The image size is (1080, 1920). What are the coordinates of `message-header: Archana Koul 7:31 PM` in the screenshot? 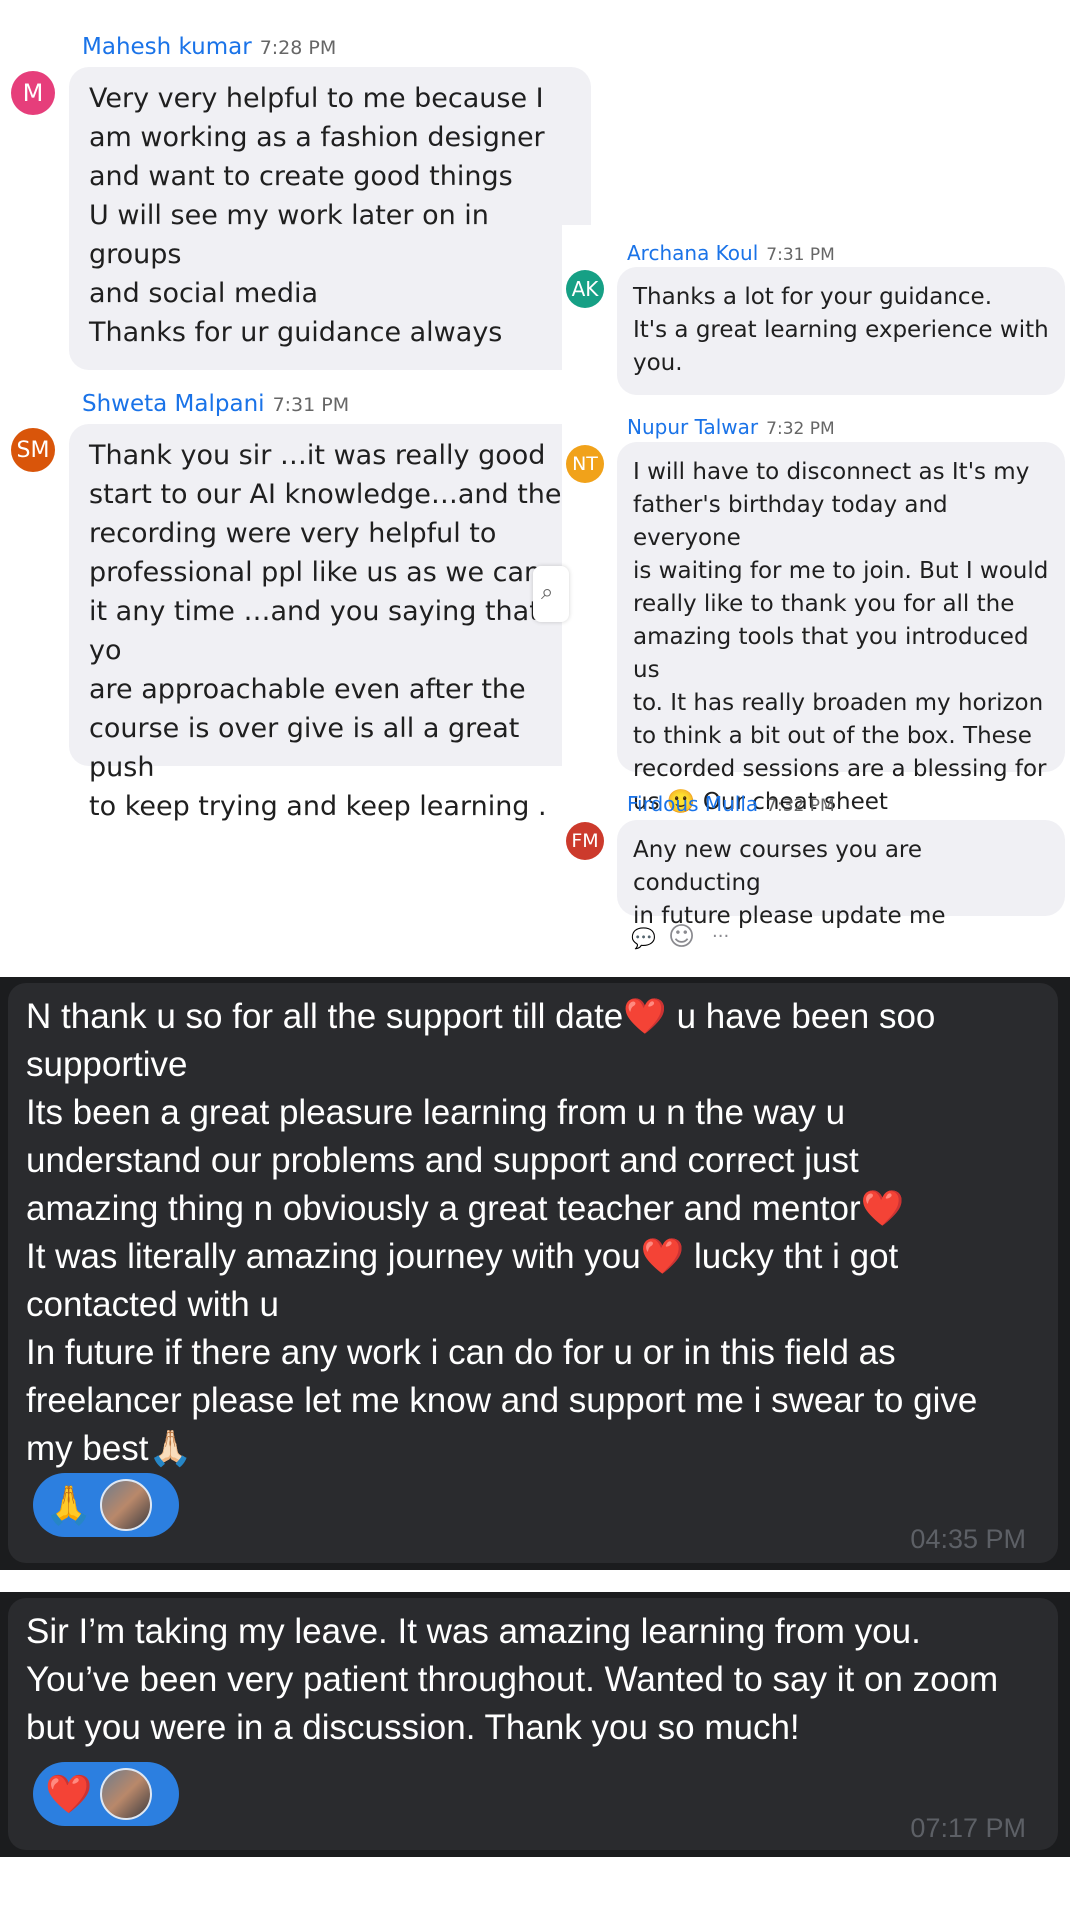 It's located at (731, 253).